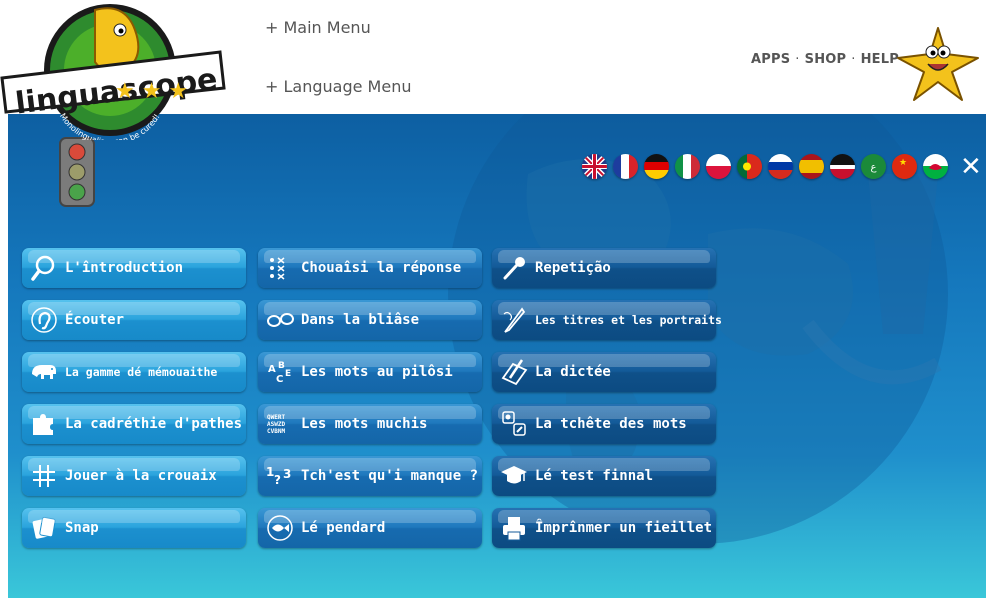  What do you see at coordinates (154, 424) in the screenshot?
I see `button-label: La cadréthie d'pathes` at bounding box center [154, 424].